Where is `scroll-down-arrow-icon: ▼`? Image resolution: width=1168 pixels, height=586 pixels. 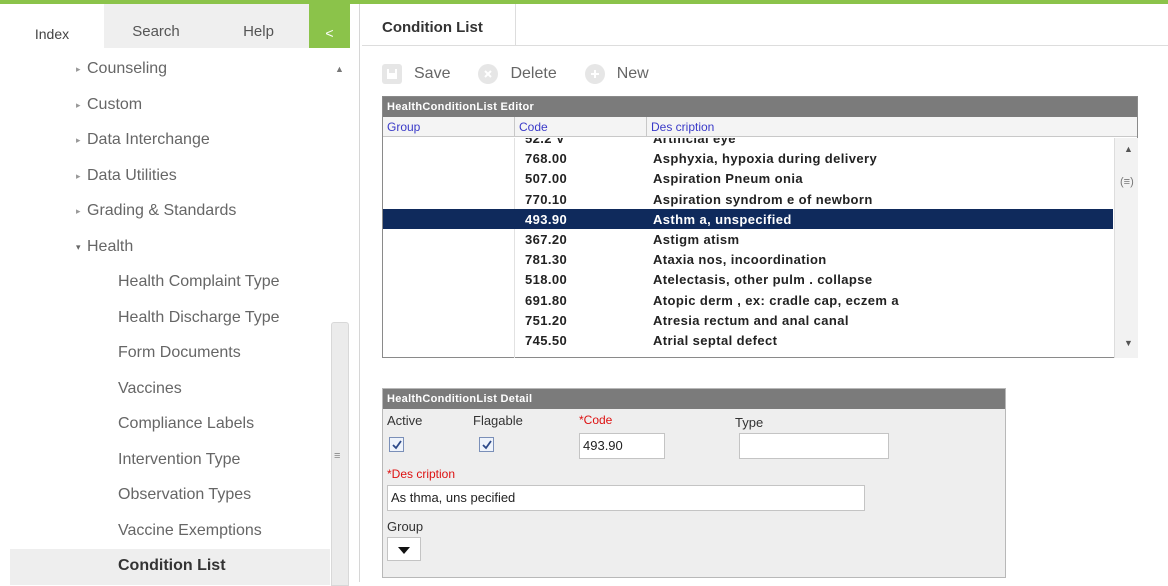
scroll-down-arrow-icon: ▼ is located at coordinates (1128, 343).